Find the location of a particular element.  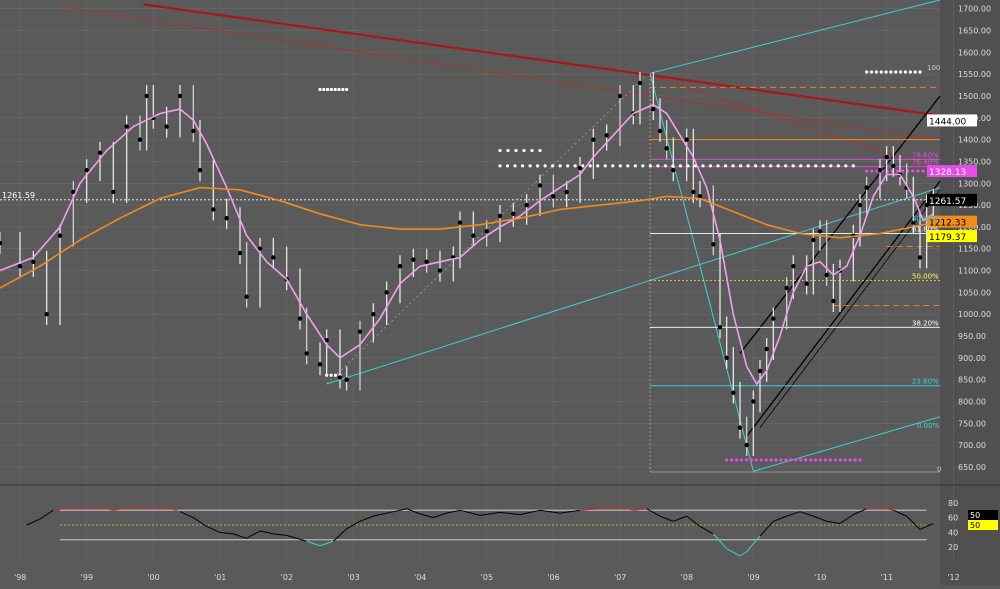

y-tick-label: 650.00 is located at coordinates (972, 467).